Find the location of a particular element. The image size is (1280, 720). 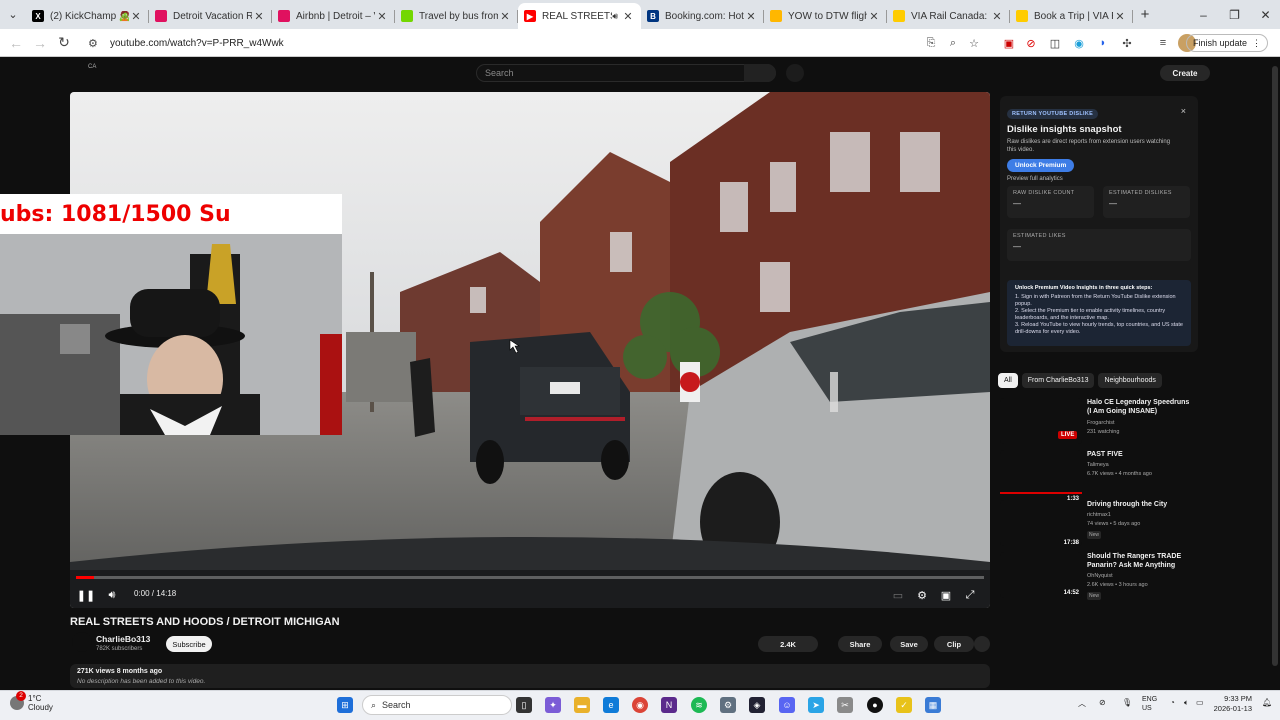

clip-button: Clip is located at coordinates (954, 644).